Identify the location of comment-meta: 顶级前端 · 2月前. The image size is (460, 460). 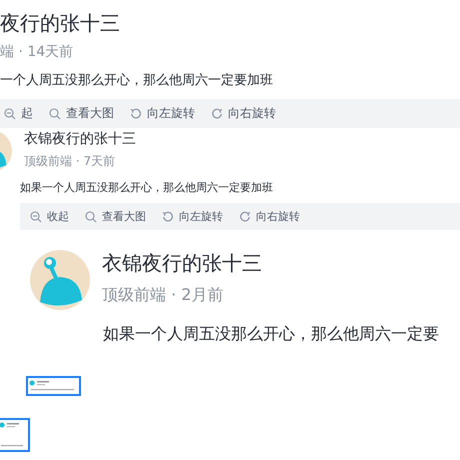
(163, 295).